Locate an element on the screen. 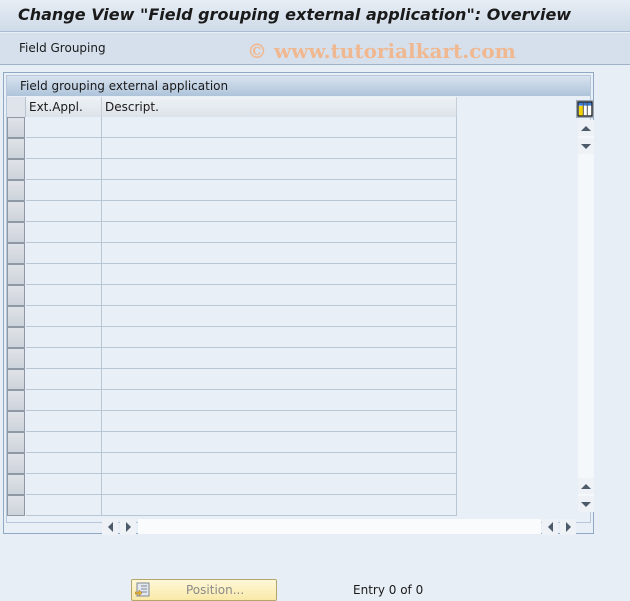  entry-count: Entry 0 of 0 is located at coordinates (388, 590).